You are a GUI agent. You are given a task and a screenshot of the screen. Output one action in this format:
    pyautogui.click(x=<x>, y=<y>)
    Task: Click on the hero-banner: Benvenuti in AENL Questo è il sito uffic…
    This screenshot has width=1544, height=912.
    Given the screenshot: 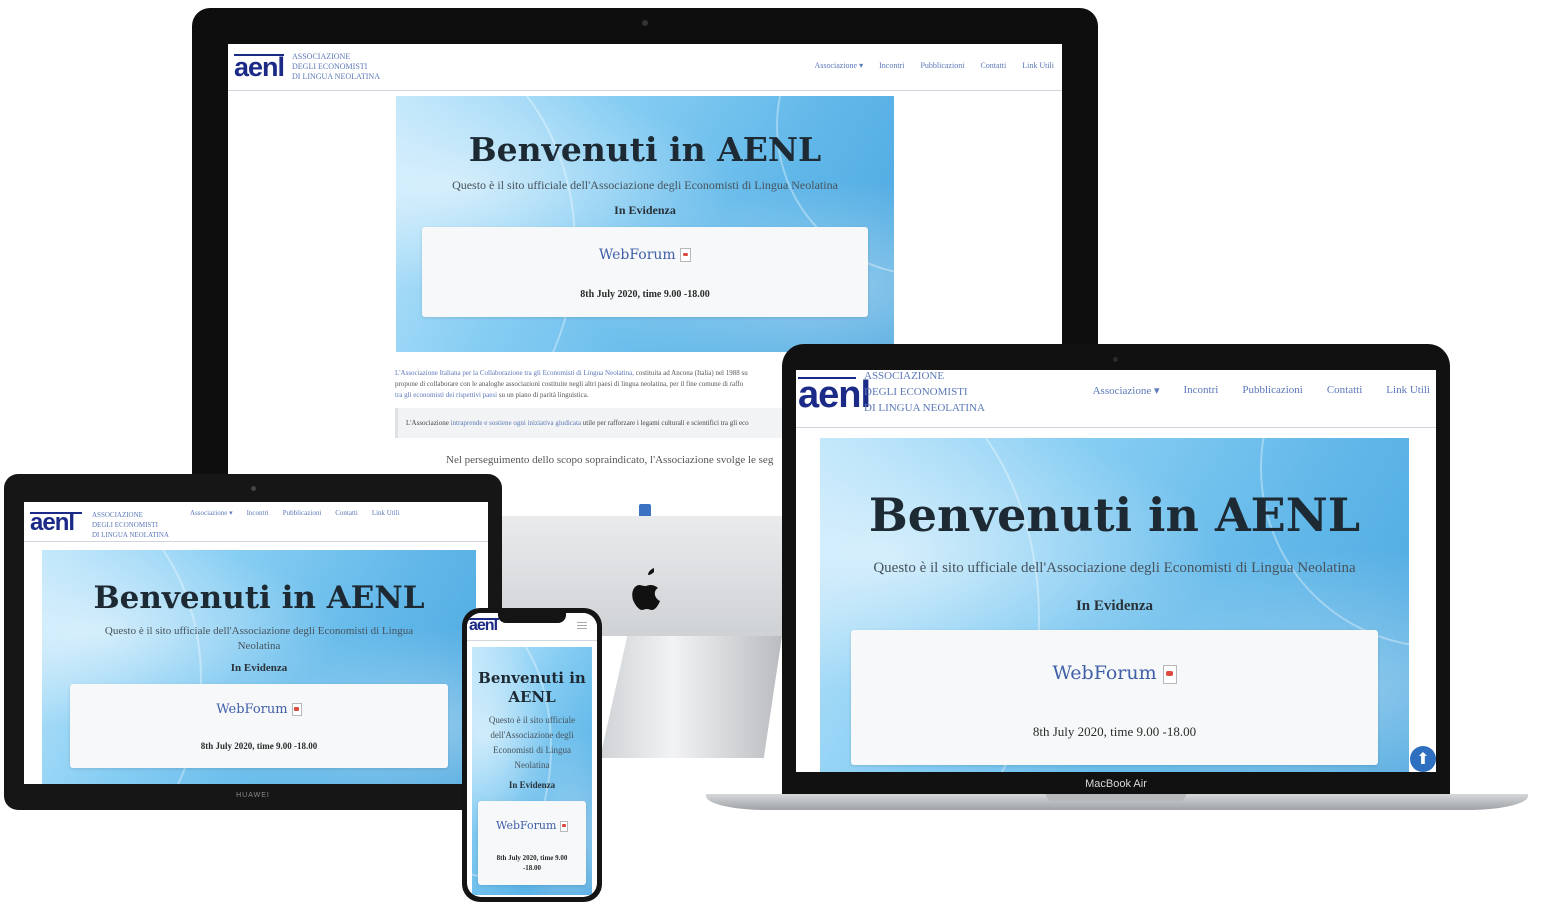 What is the action you would take?
    pyautogui.click(x=259, y=667)
    